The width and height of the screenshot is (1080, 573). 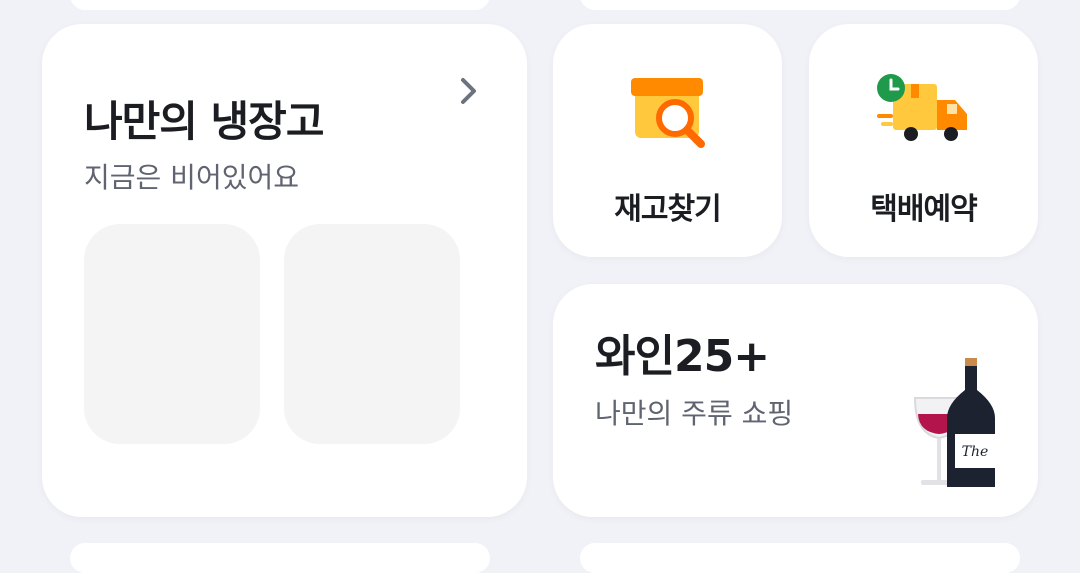 What do you see at coordinates (191, 177) in the screenshot?
I see `my-fridge-subtitle: 지금은 비어있어요` at bounding box center [191, 177].